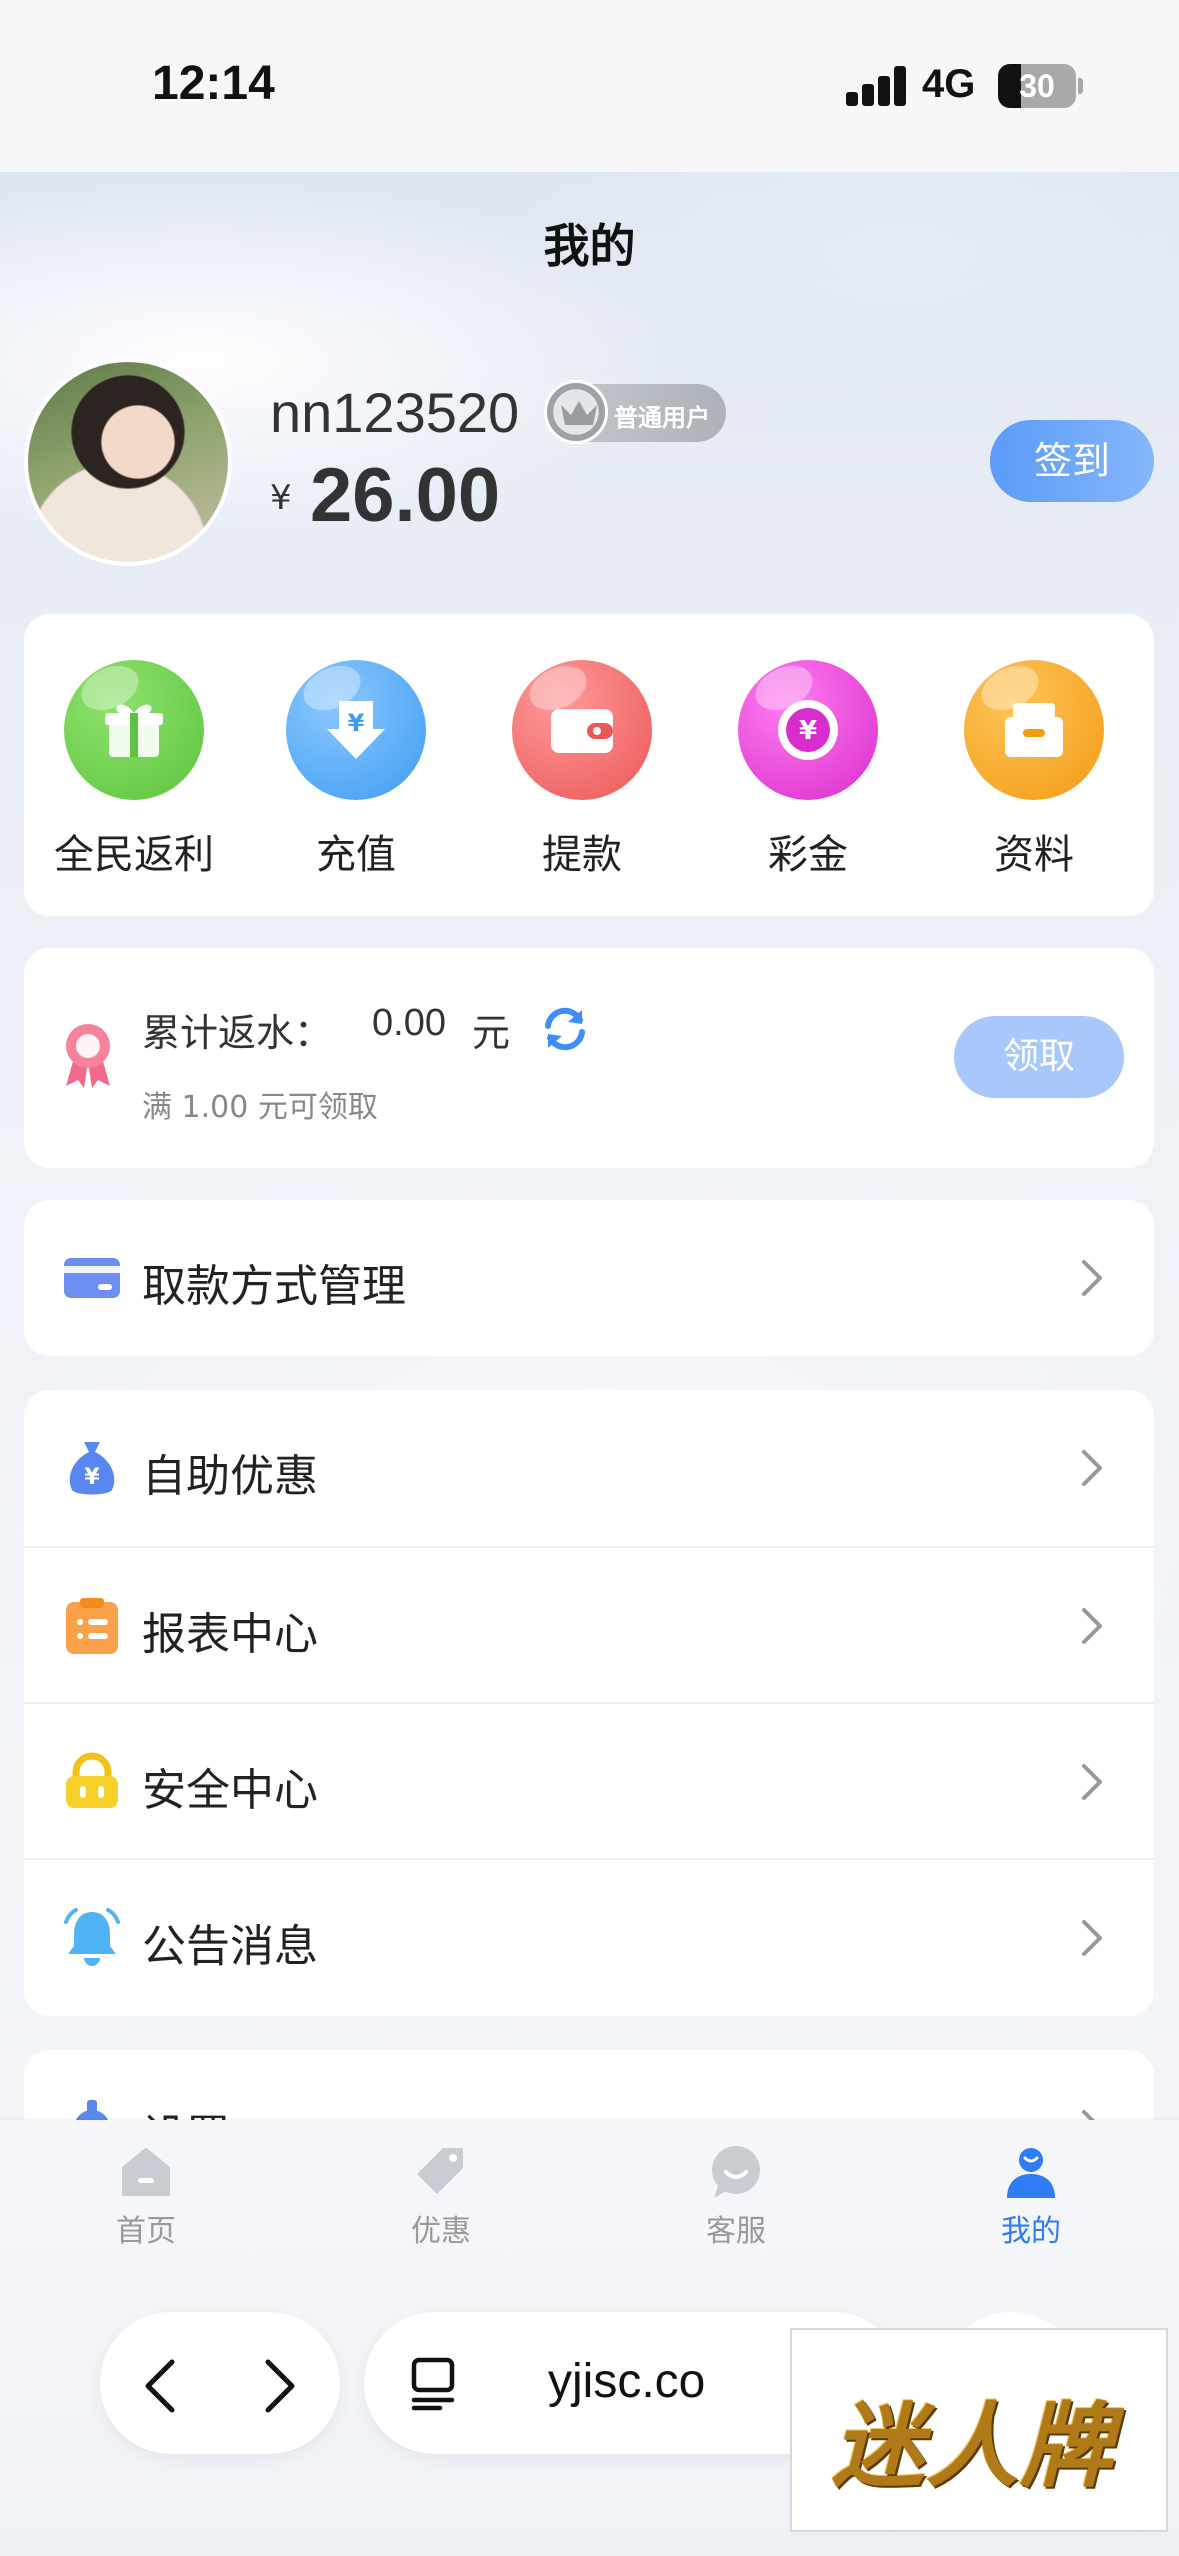  I want to click on menu-item-label: 安全中心, so click(230, 1790).